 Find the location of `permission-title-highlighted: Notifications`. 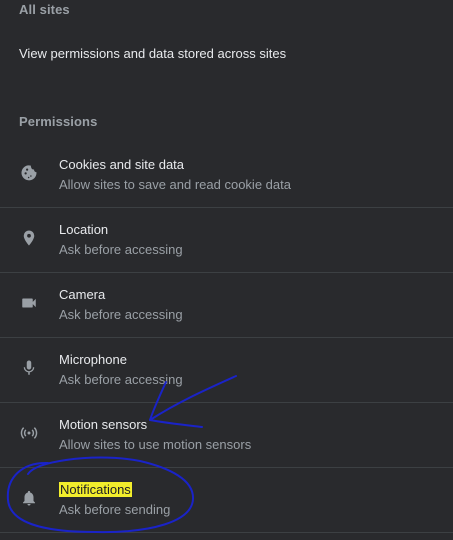

permission-title-highlighted: Notifications is located at coordinates (95, 489).